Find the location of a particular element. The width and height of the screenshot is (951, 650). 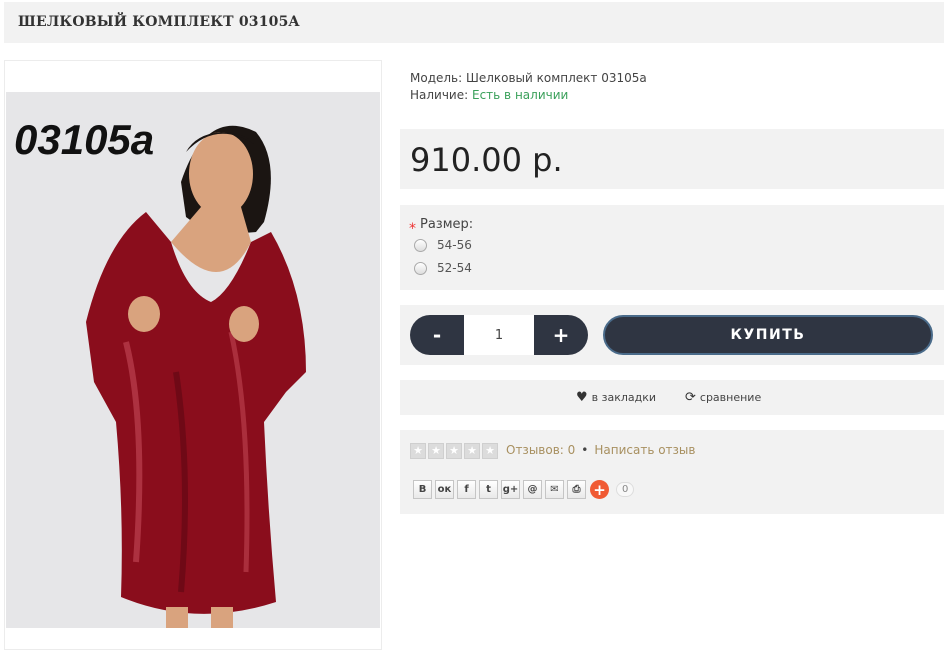

stock-status: Есть в наличии is located at coordinates (520, 95).